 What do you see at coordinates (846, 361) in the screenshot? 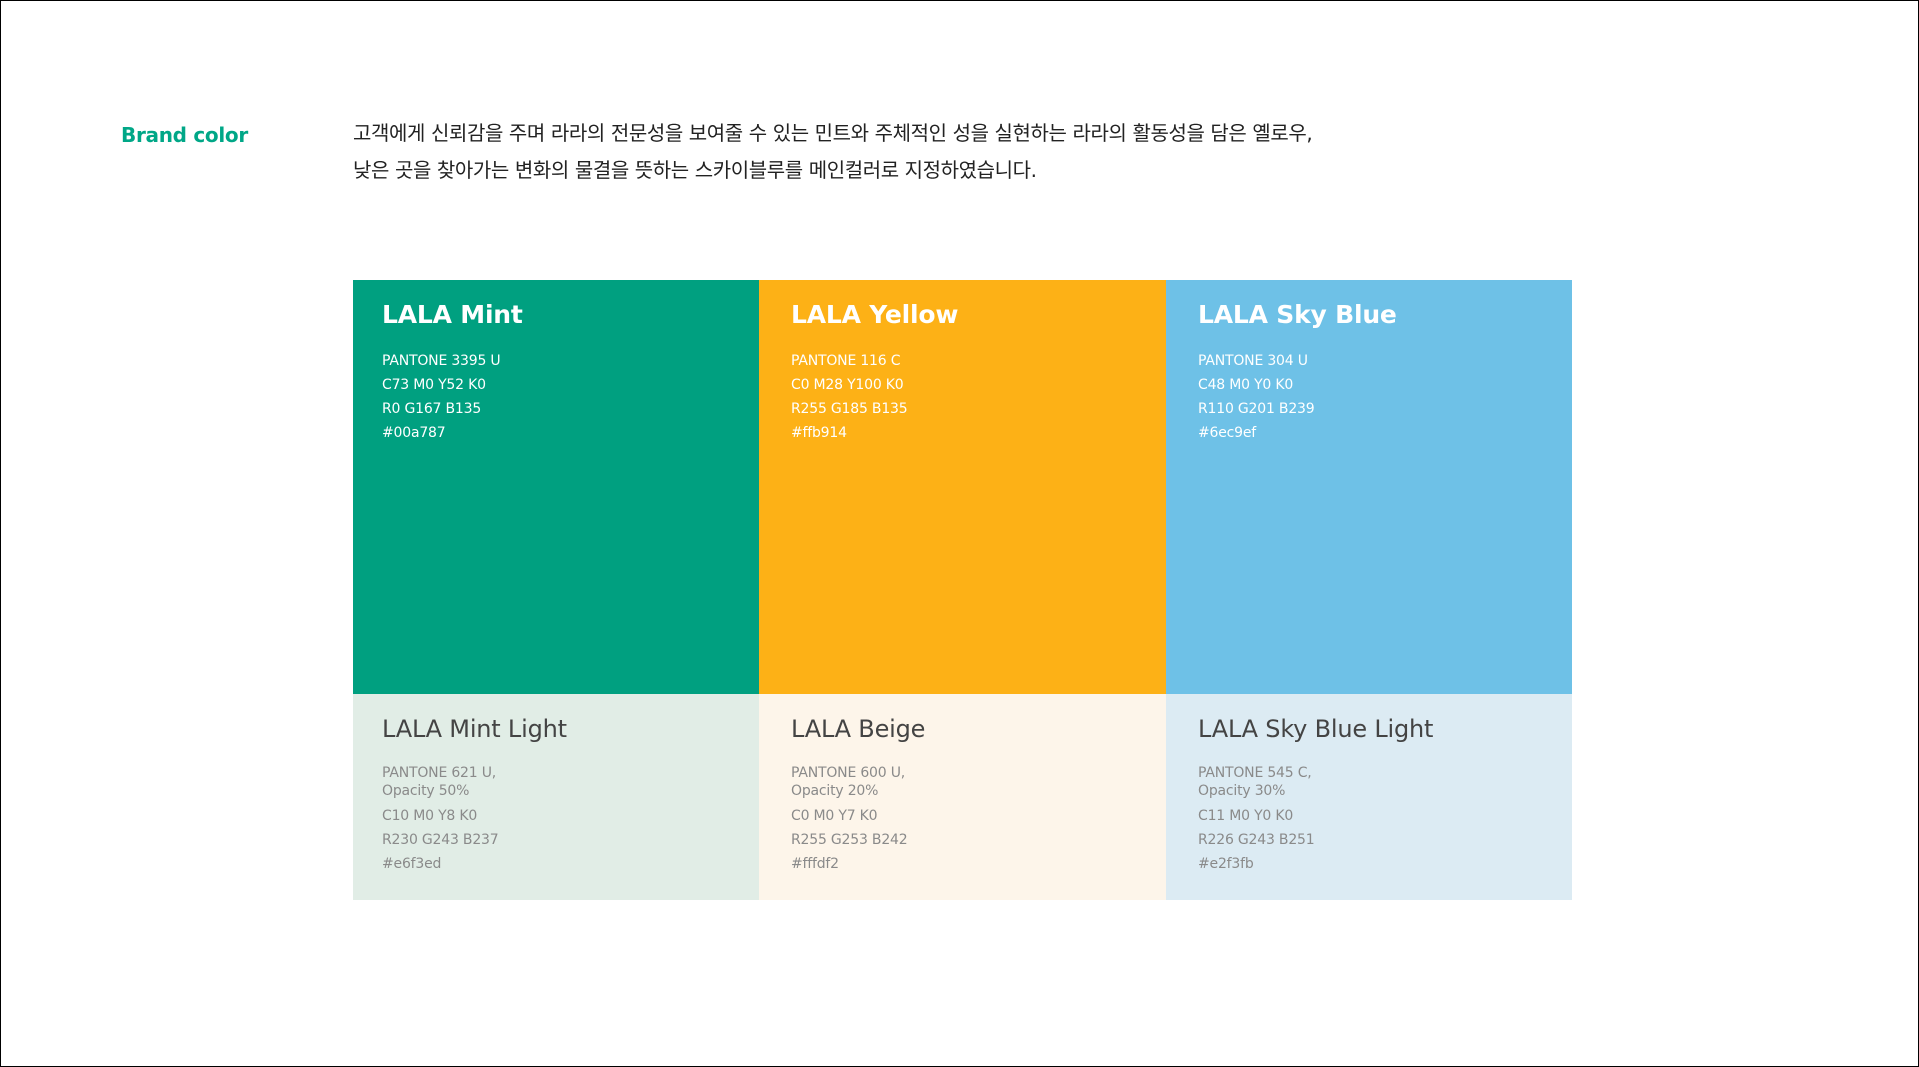
I see `pantone-code: PANTONE 116 C` at bounding box center [846, 361].